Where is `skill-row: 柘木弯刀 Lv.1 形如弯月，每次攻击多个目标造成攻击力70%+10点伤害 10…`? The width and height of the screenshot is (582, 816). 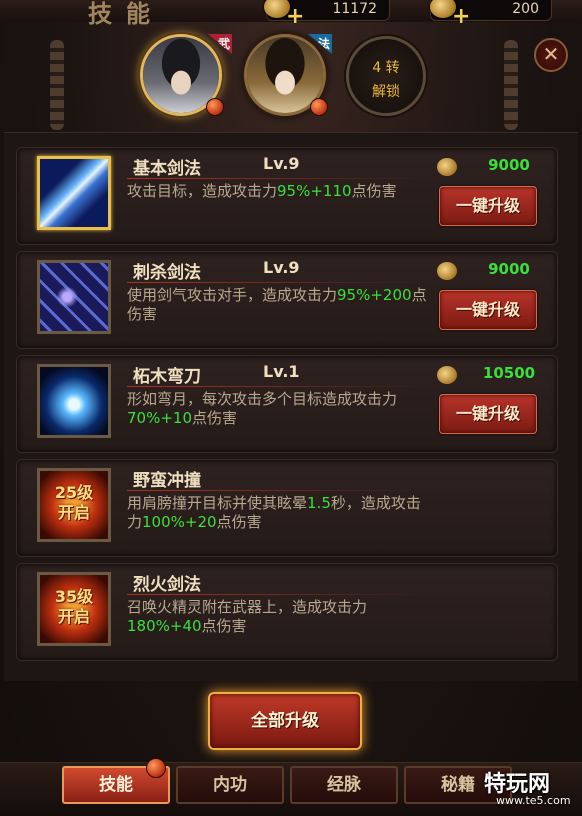 skill-row: 柘木弯刀 Lv.1 形如弯月，每次攻击多个目标造成攻击力70%+10点伤害 10… is located at coordinates (287, 404).